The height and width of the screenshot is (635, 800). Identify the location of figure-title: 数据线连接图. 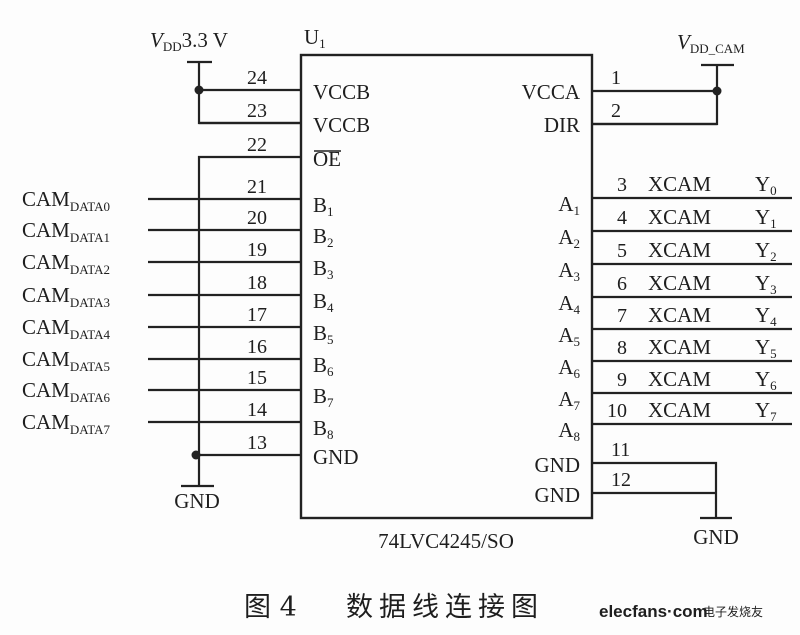
(445, 607).